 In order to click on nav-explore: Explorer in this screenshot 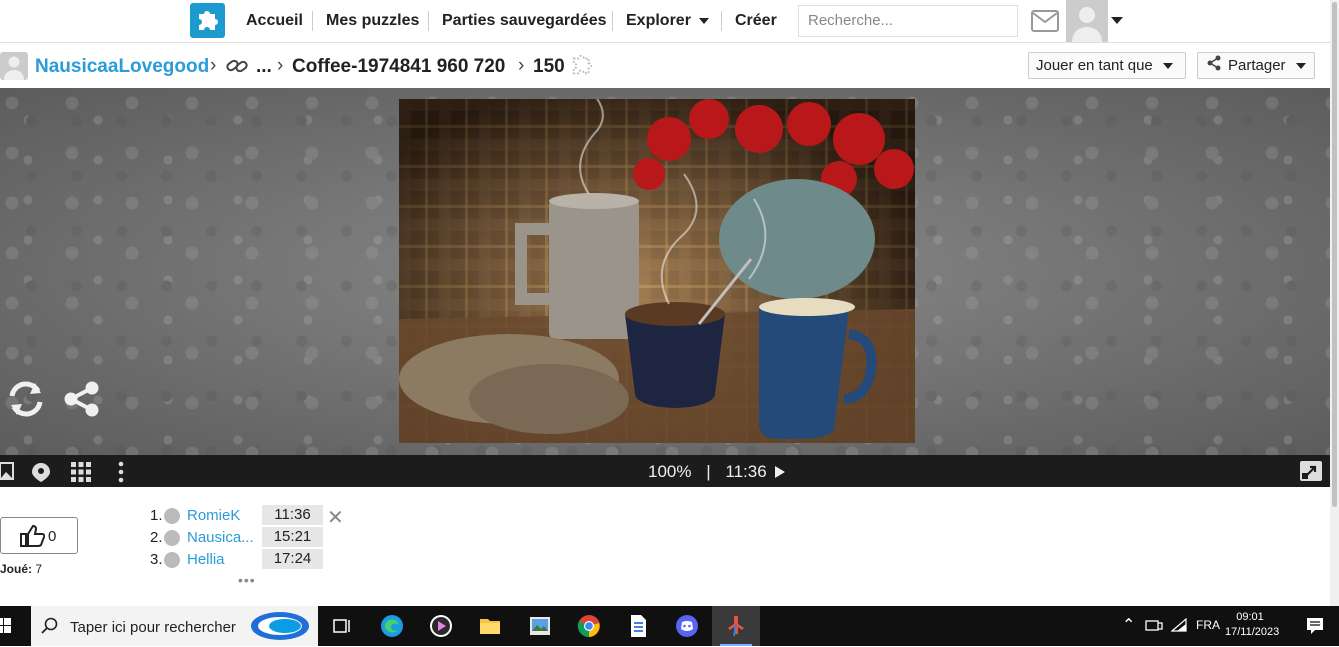, I will do `click(667, 21)`.